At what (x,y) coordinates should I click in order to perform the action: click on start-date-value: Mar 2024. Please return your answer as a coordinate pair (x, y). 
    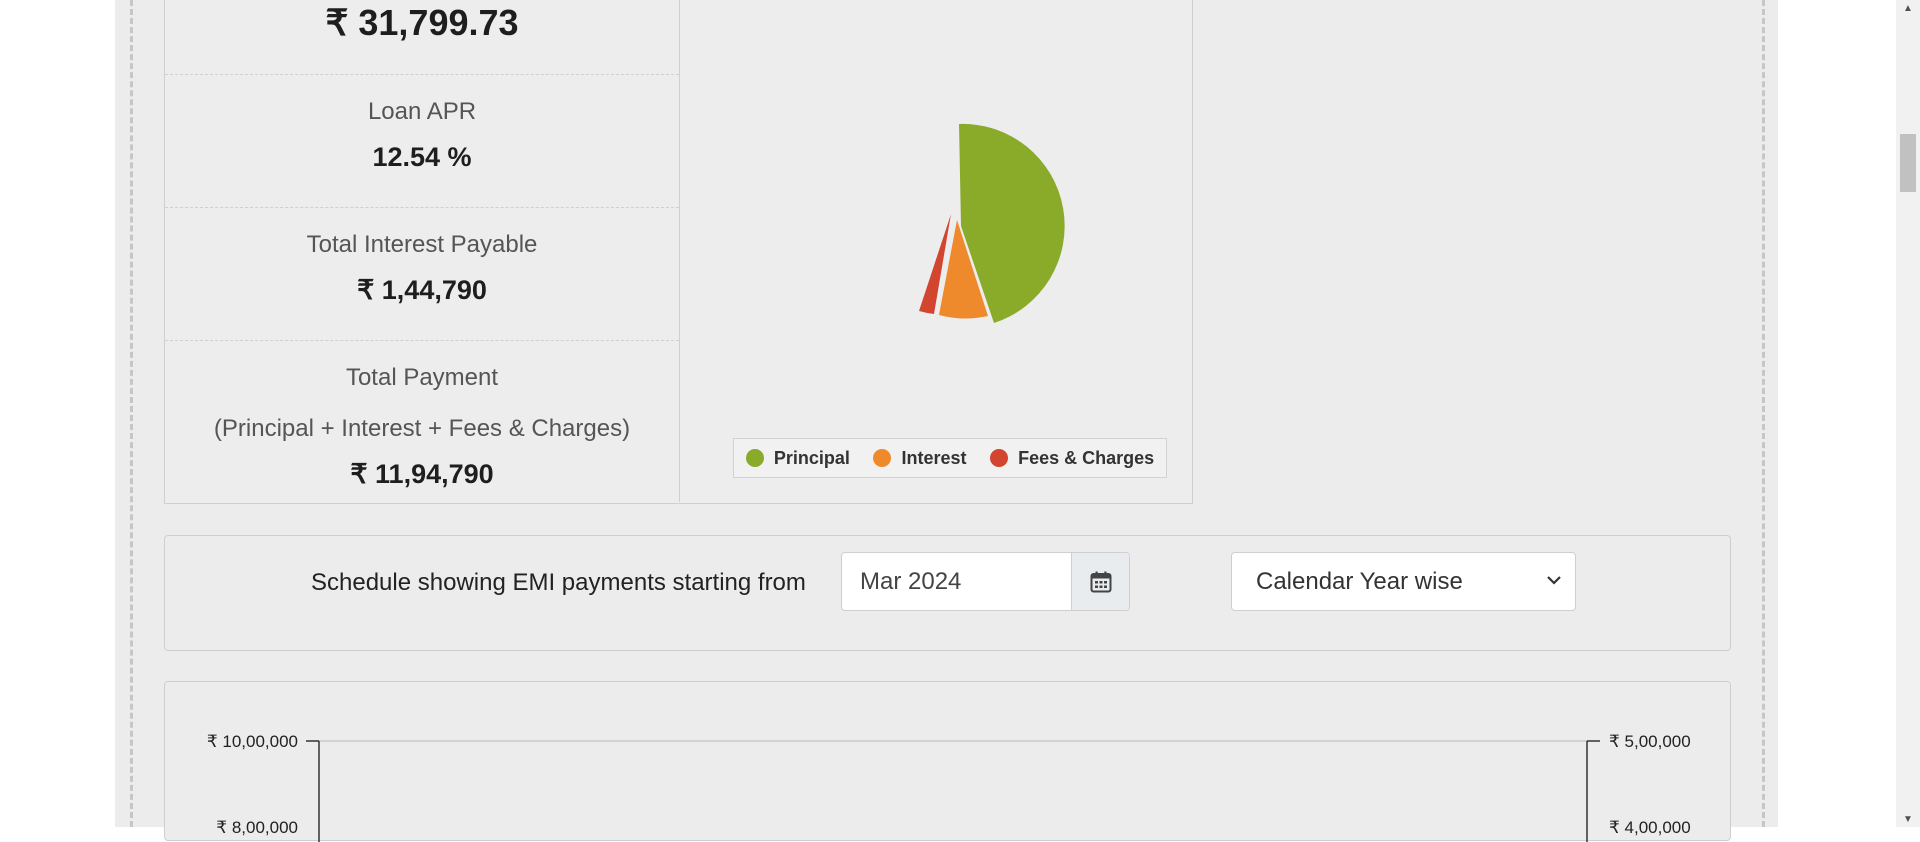
    Looking at the image, I should click on (910, 582).